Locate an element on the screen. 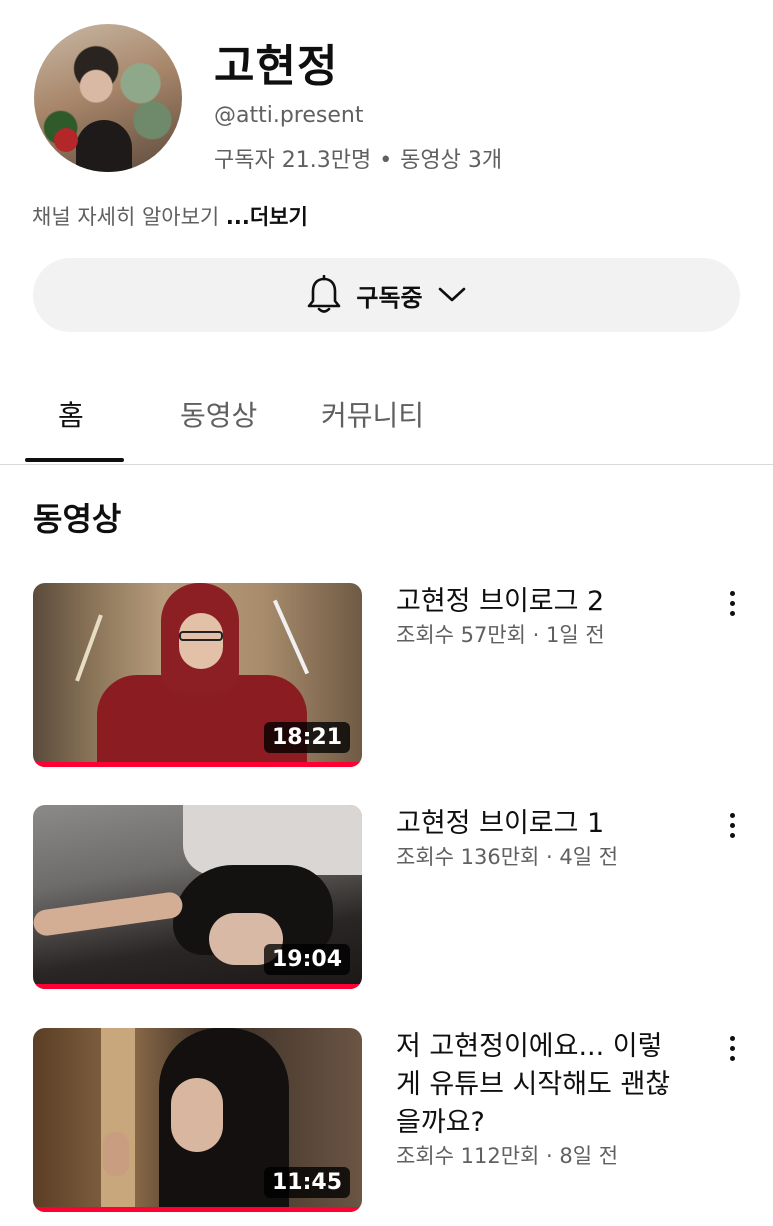 Image resolution: width=773 pixels, height=1226 pixels. video-title: 고현정 브이로그 1 is located at coordinates (541, 824).